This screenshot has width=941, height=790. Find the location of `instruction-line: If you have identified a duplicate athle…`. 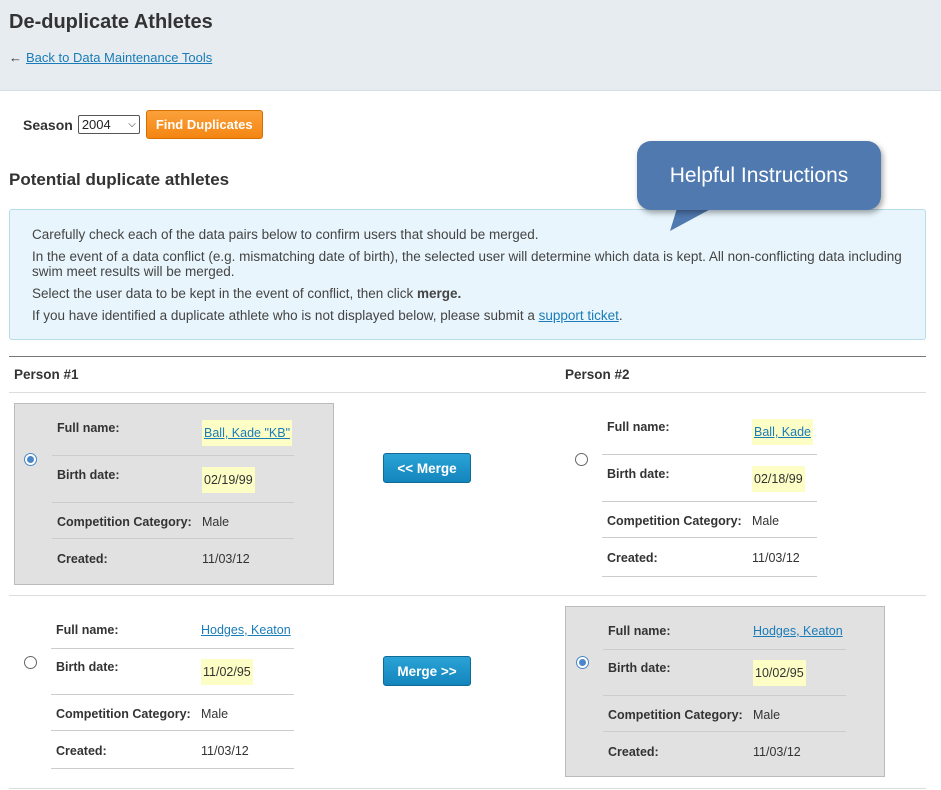

instruction-line: If you have identified a duplicate athle… is located at coordinates (327, 315).